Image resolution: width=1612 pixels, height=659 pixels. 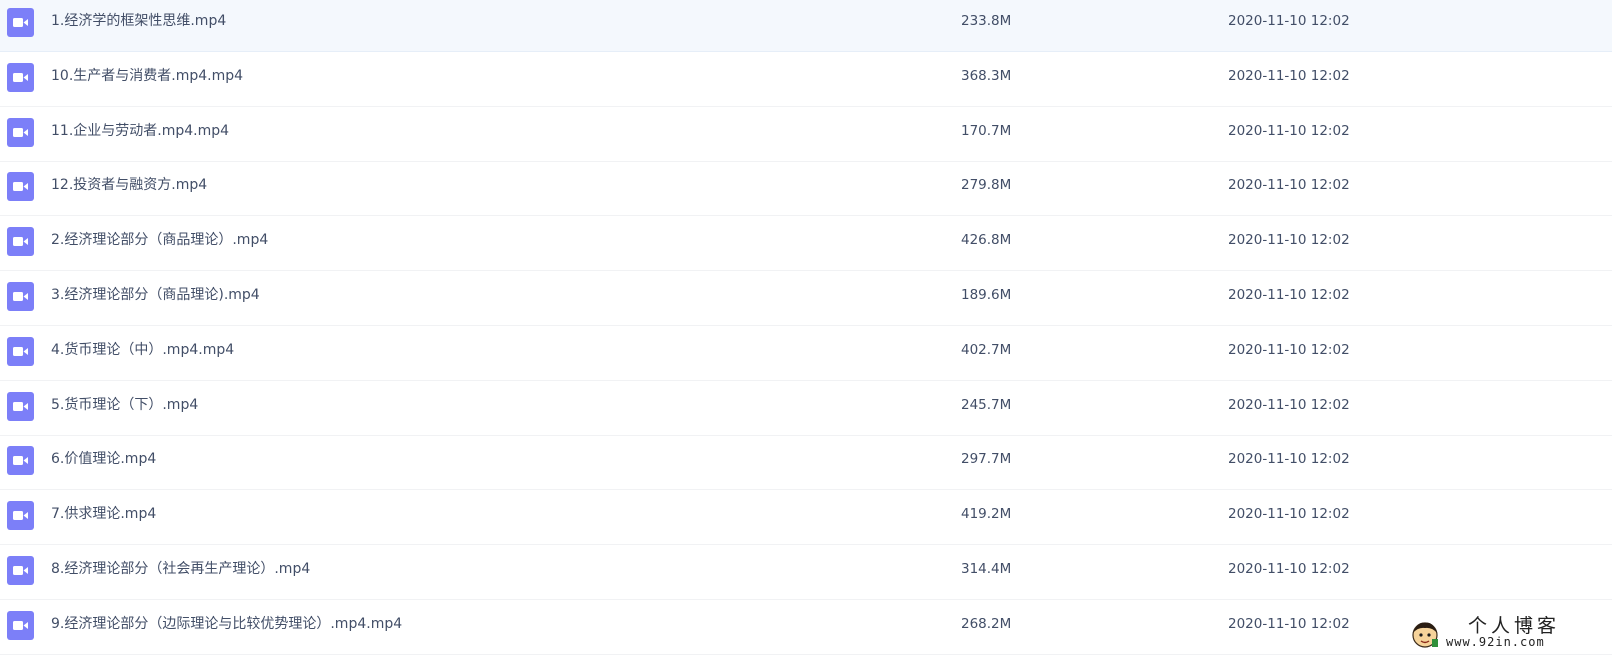 What do you see at coordinates (147, 76) in the screenshot?
I see `file-name: 10.生产者与消费者.mp4.mp4` at bounding box center [147, 76].